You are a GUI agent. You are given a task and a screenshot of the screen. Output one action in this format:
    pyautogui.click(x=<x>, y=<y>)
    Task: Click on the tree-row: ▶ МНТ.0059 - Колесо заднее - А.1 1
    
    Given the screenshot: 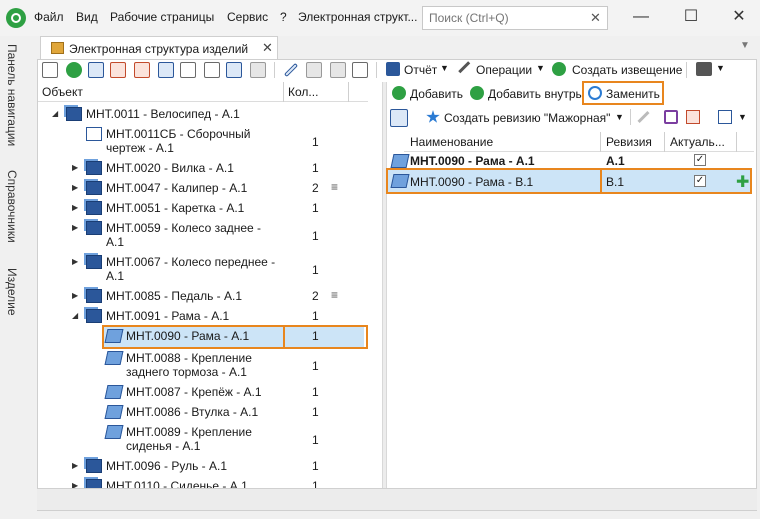 What is the action you would take?
    pyautogui.click(x=203, y=235)
    